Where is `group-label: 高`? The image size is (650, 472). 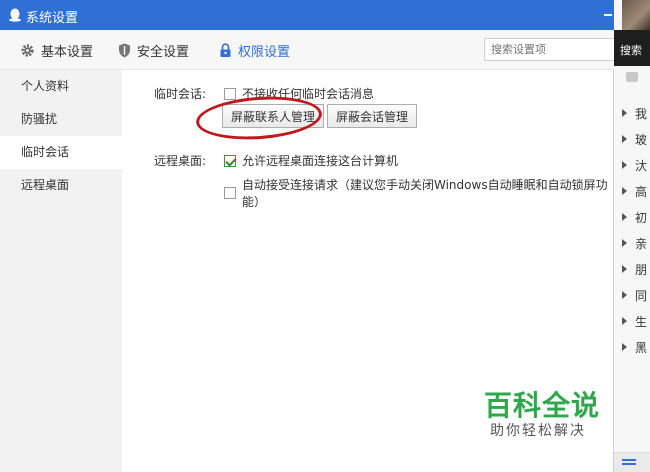
group-label: 高 is located at coordinates (641, 191).